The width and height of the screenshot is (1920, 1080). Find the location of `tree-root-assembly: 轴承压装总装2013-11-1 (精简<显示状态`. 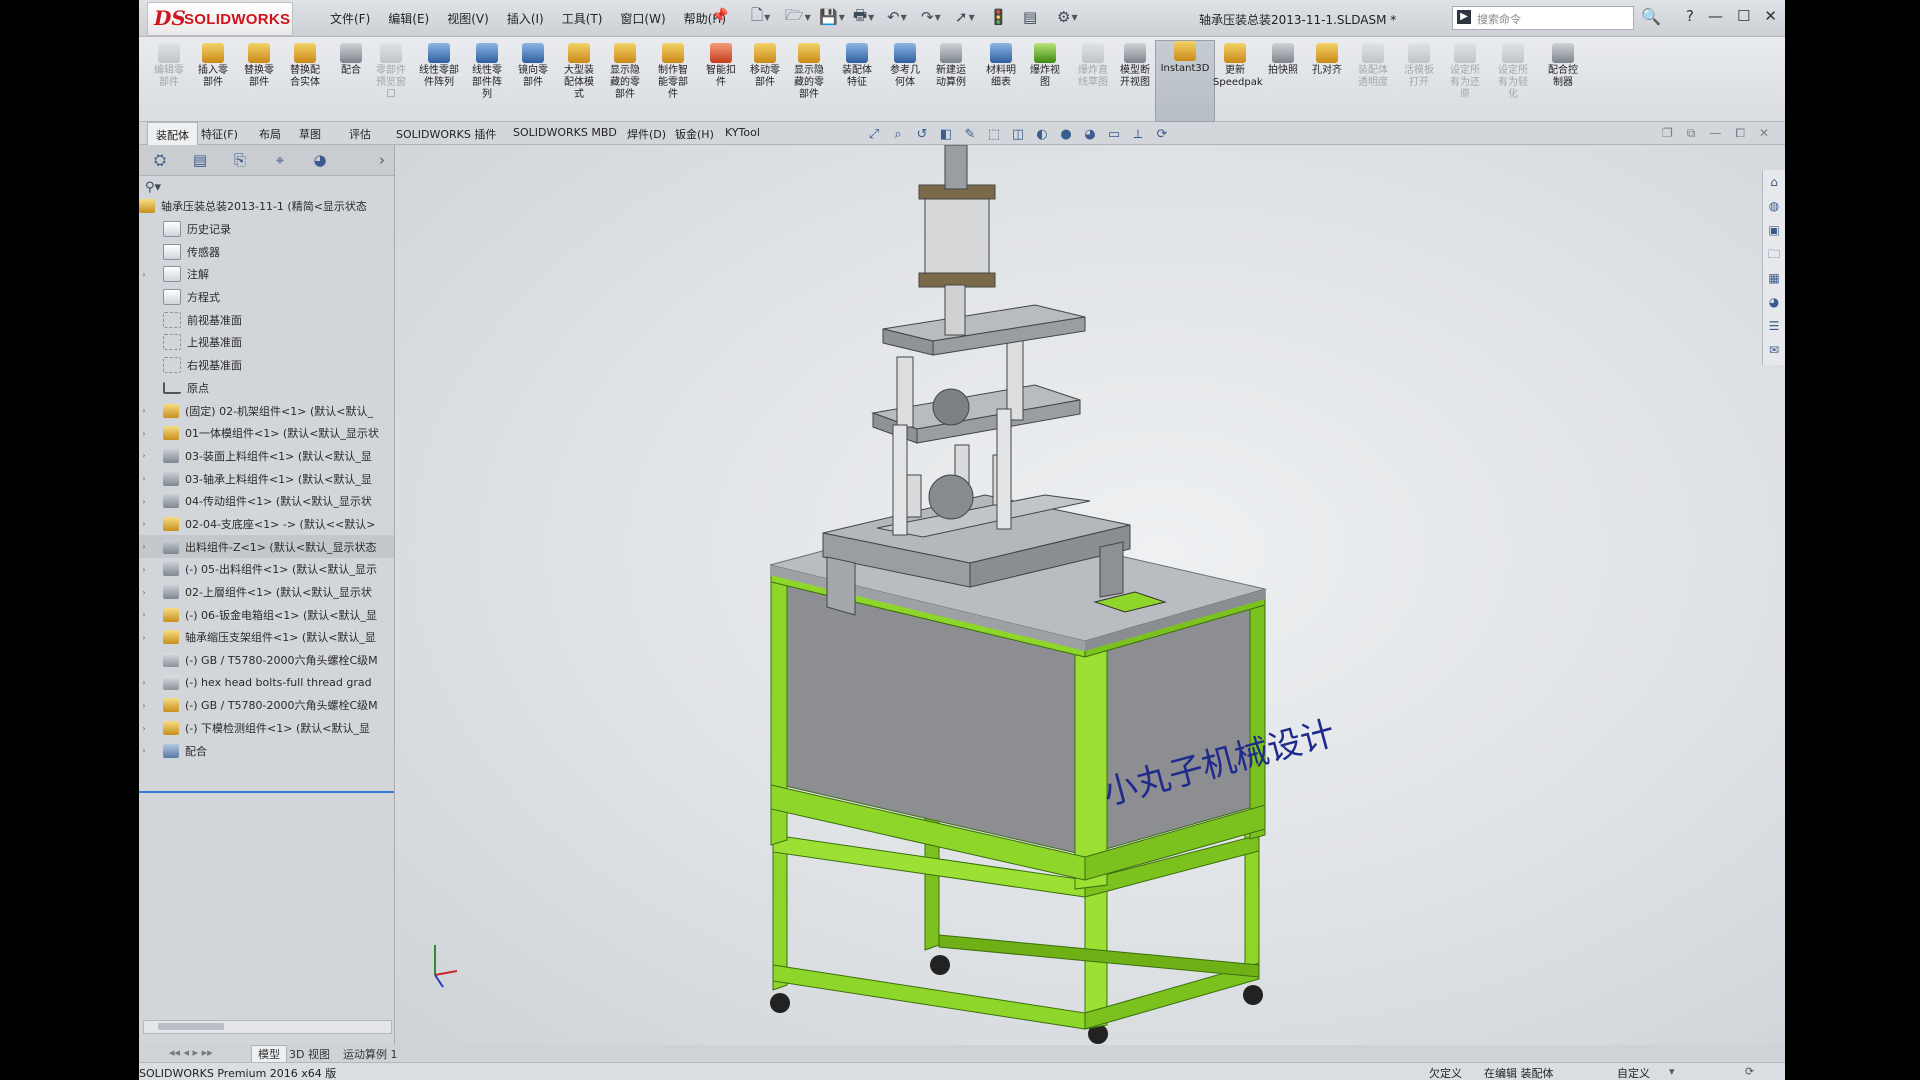

tree-root-assembly: 轴承压装总装2013-11-1 (精简<显示状态 is located at coordinates (266, 206).